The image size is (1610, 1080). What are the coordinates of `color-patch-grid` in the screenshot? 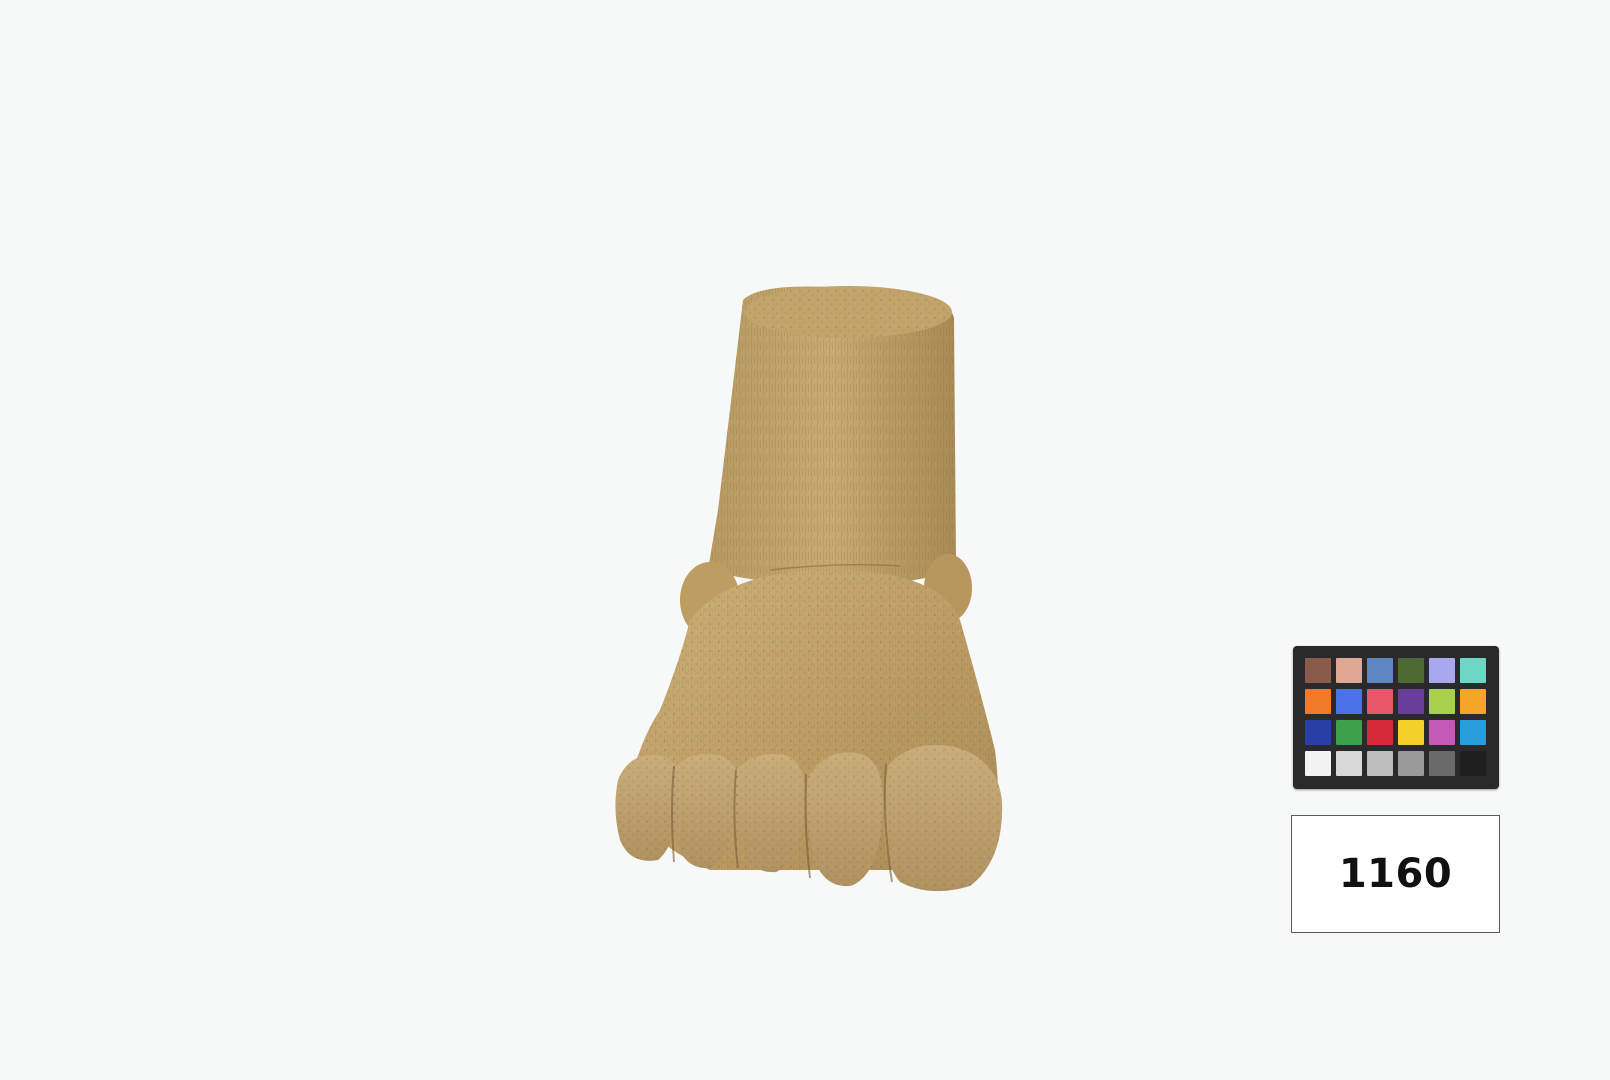 It's located at (1395, 717).